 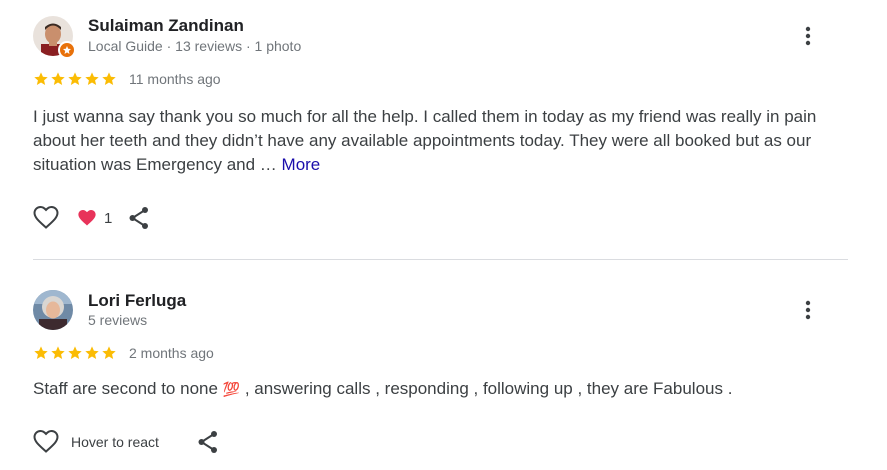 What do you see at coordinates (115, 442) in the screenshot?
I see `hover-to-react-label: Hover to react` at bounding box center [115, 442].